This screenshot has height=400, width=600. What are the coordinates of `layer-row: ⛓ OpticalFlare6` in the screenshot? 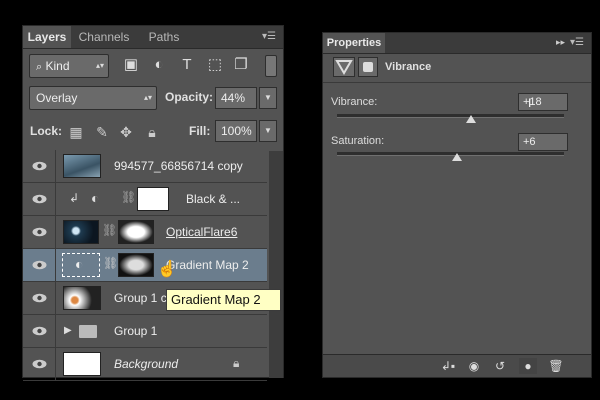 It's located at (145, 232).